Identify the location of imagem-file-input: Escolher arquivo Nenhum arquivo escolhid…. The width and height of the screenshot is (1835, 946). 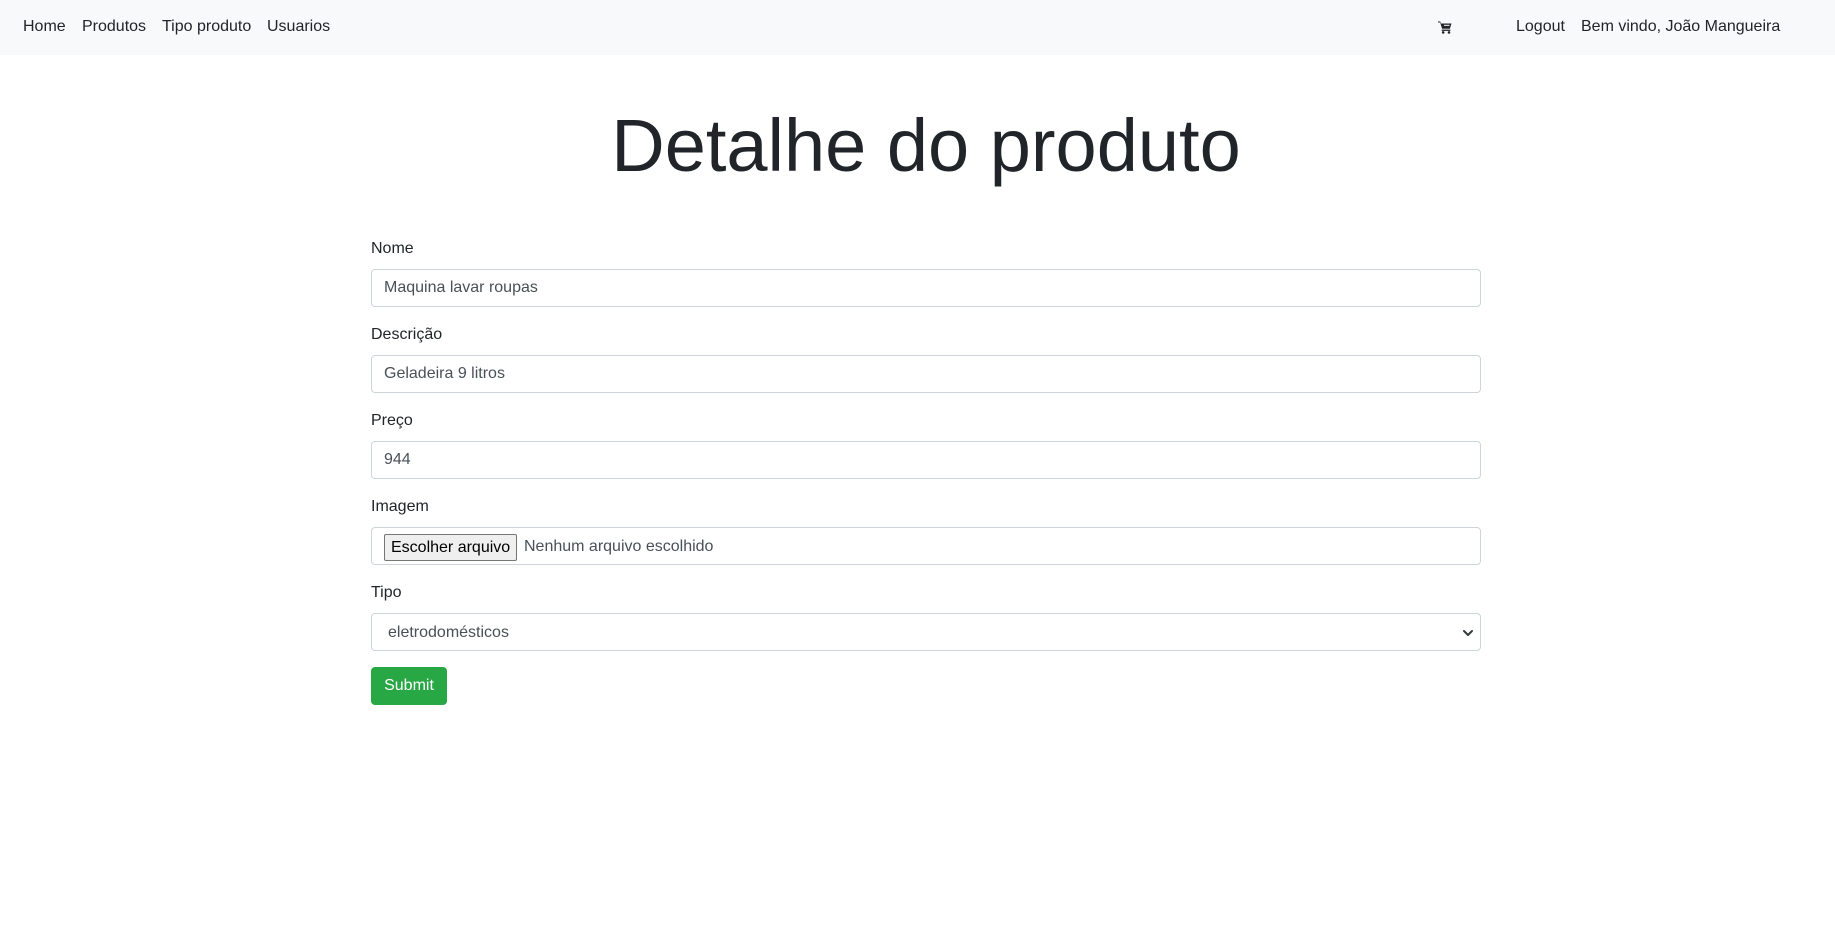
(926, 546).